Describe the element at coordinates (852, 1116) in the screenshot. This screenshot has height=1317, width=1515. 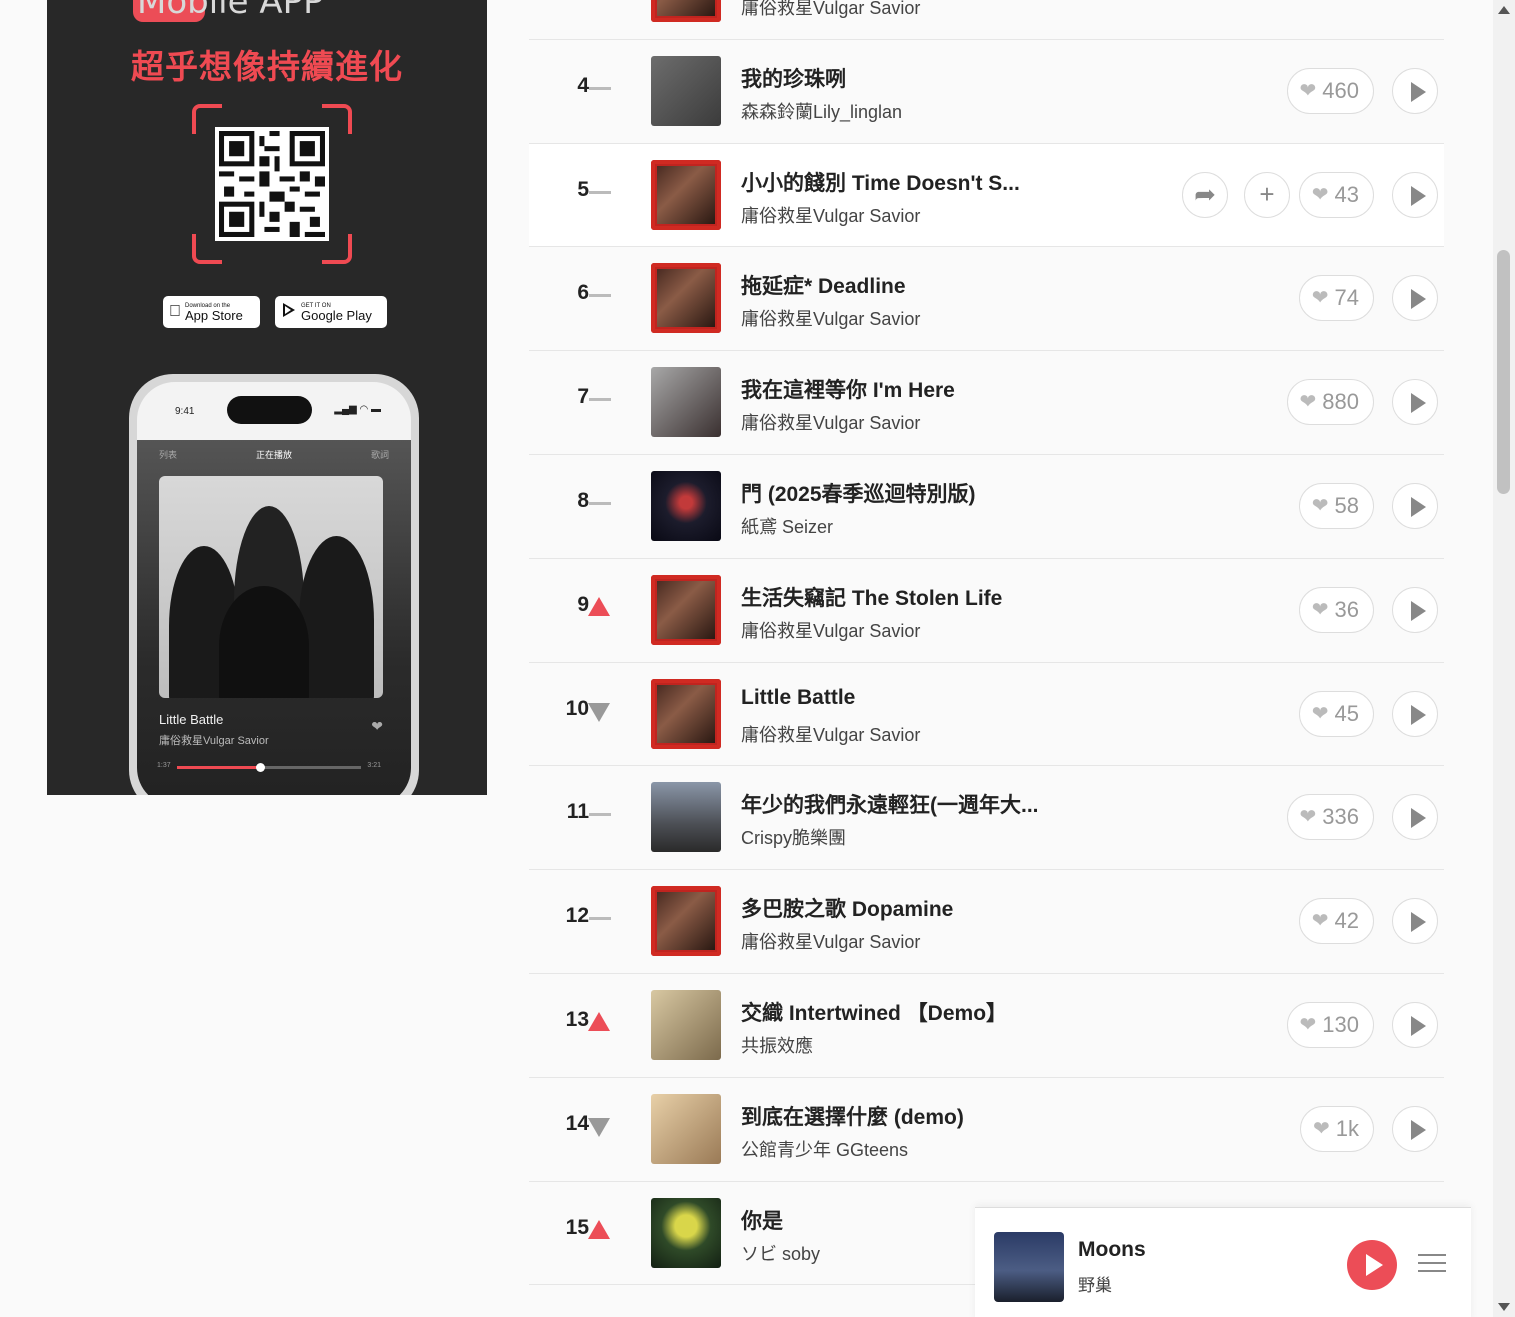
I see `song-title: 到底在選擇什麼 (demo)` at that location.